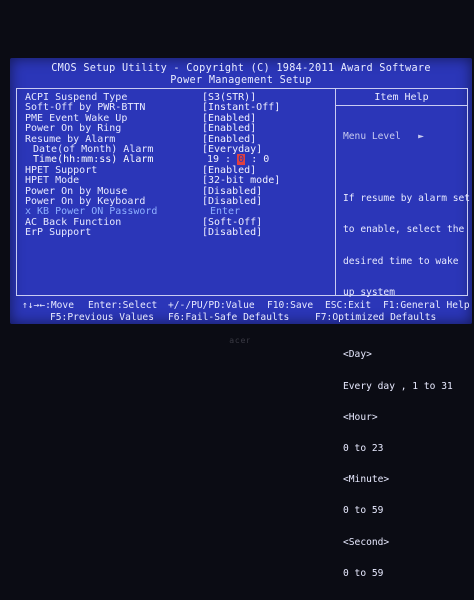 The width and height of the screenshot is (474, 600). Describe the element at coordinates (177, 233) in the screenshot. I see `setting-erp-support: ErP Support [Disabled]` at that location.